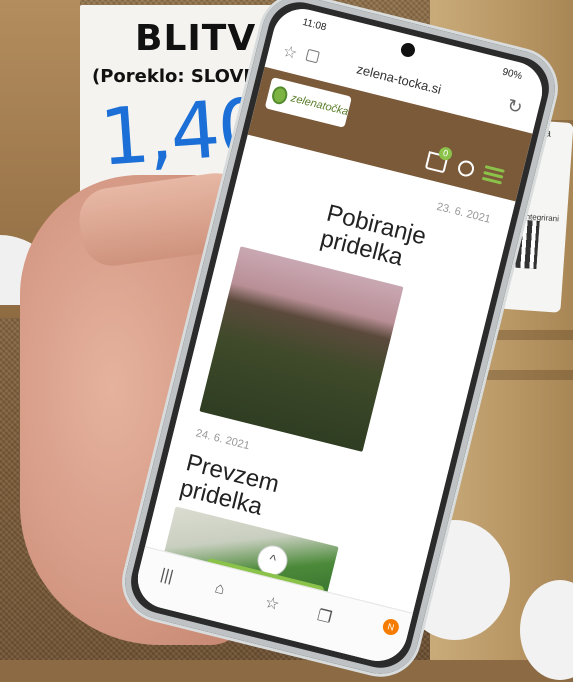 Image resolution: width=573 pixels, height=682 pixels. Describe the element at coordinates (312, 56) in the screenshot. I see `lock-icon` at that location.